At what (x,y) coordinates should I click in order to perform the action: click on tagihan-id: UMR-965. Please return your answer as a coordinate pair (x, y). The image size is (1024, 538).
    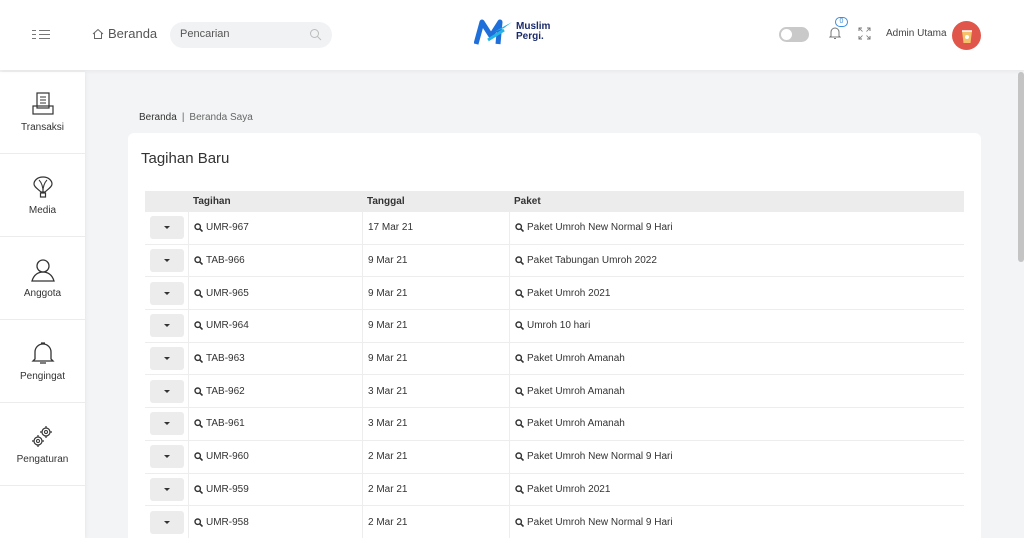
    Looking at the image, I should click on (227, 293).